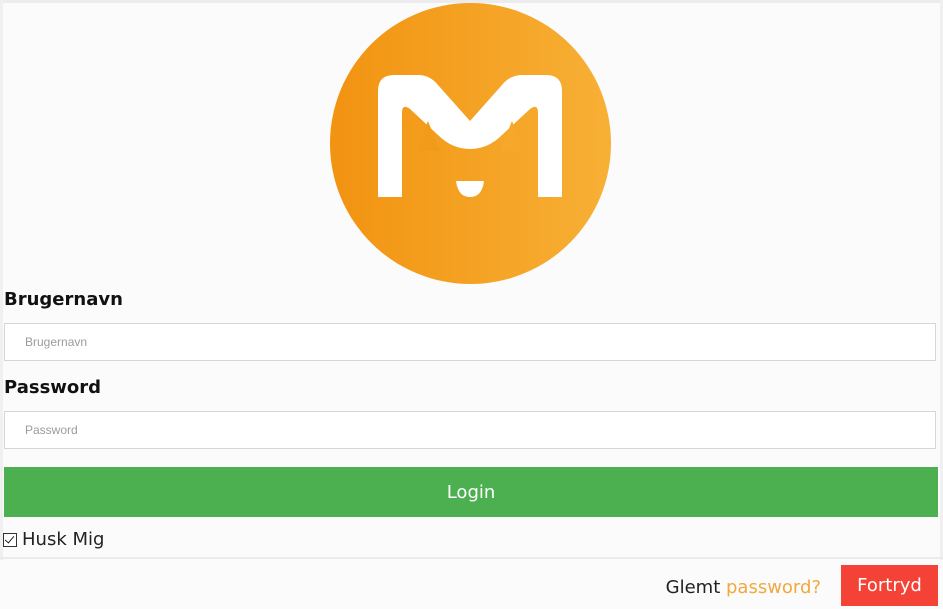  I want to click on username-input, so click(470, 342).